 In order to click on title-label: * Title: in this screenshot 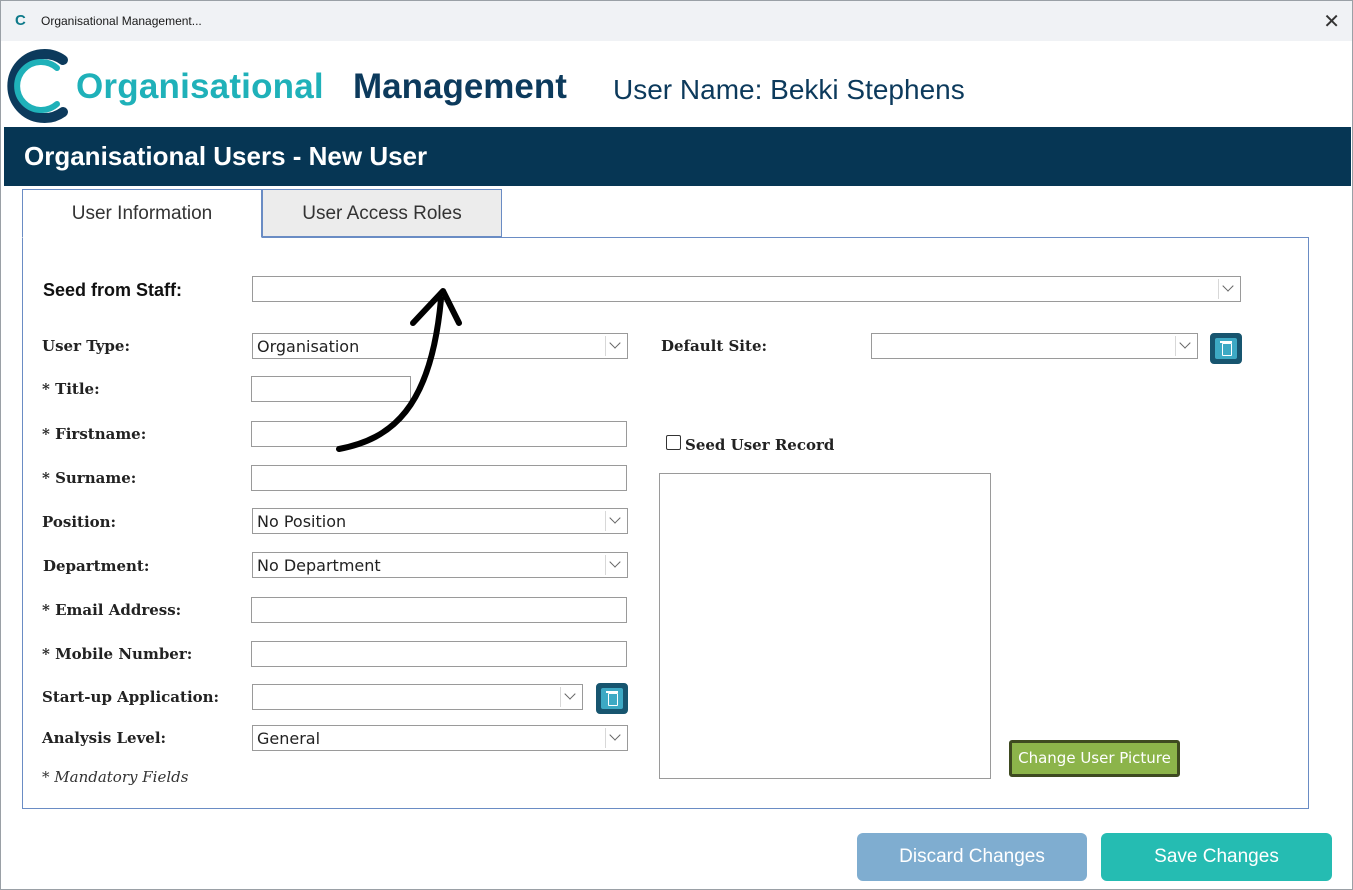, I will do `click(71, 389)`.